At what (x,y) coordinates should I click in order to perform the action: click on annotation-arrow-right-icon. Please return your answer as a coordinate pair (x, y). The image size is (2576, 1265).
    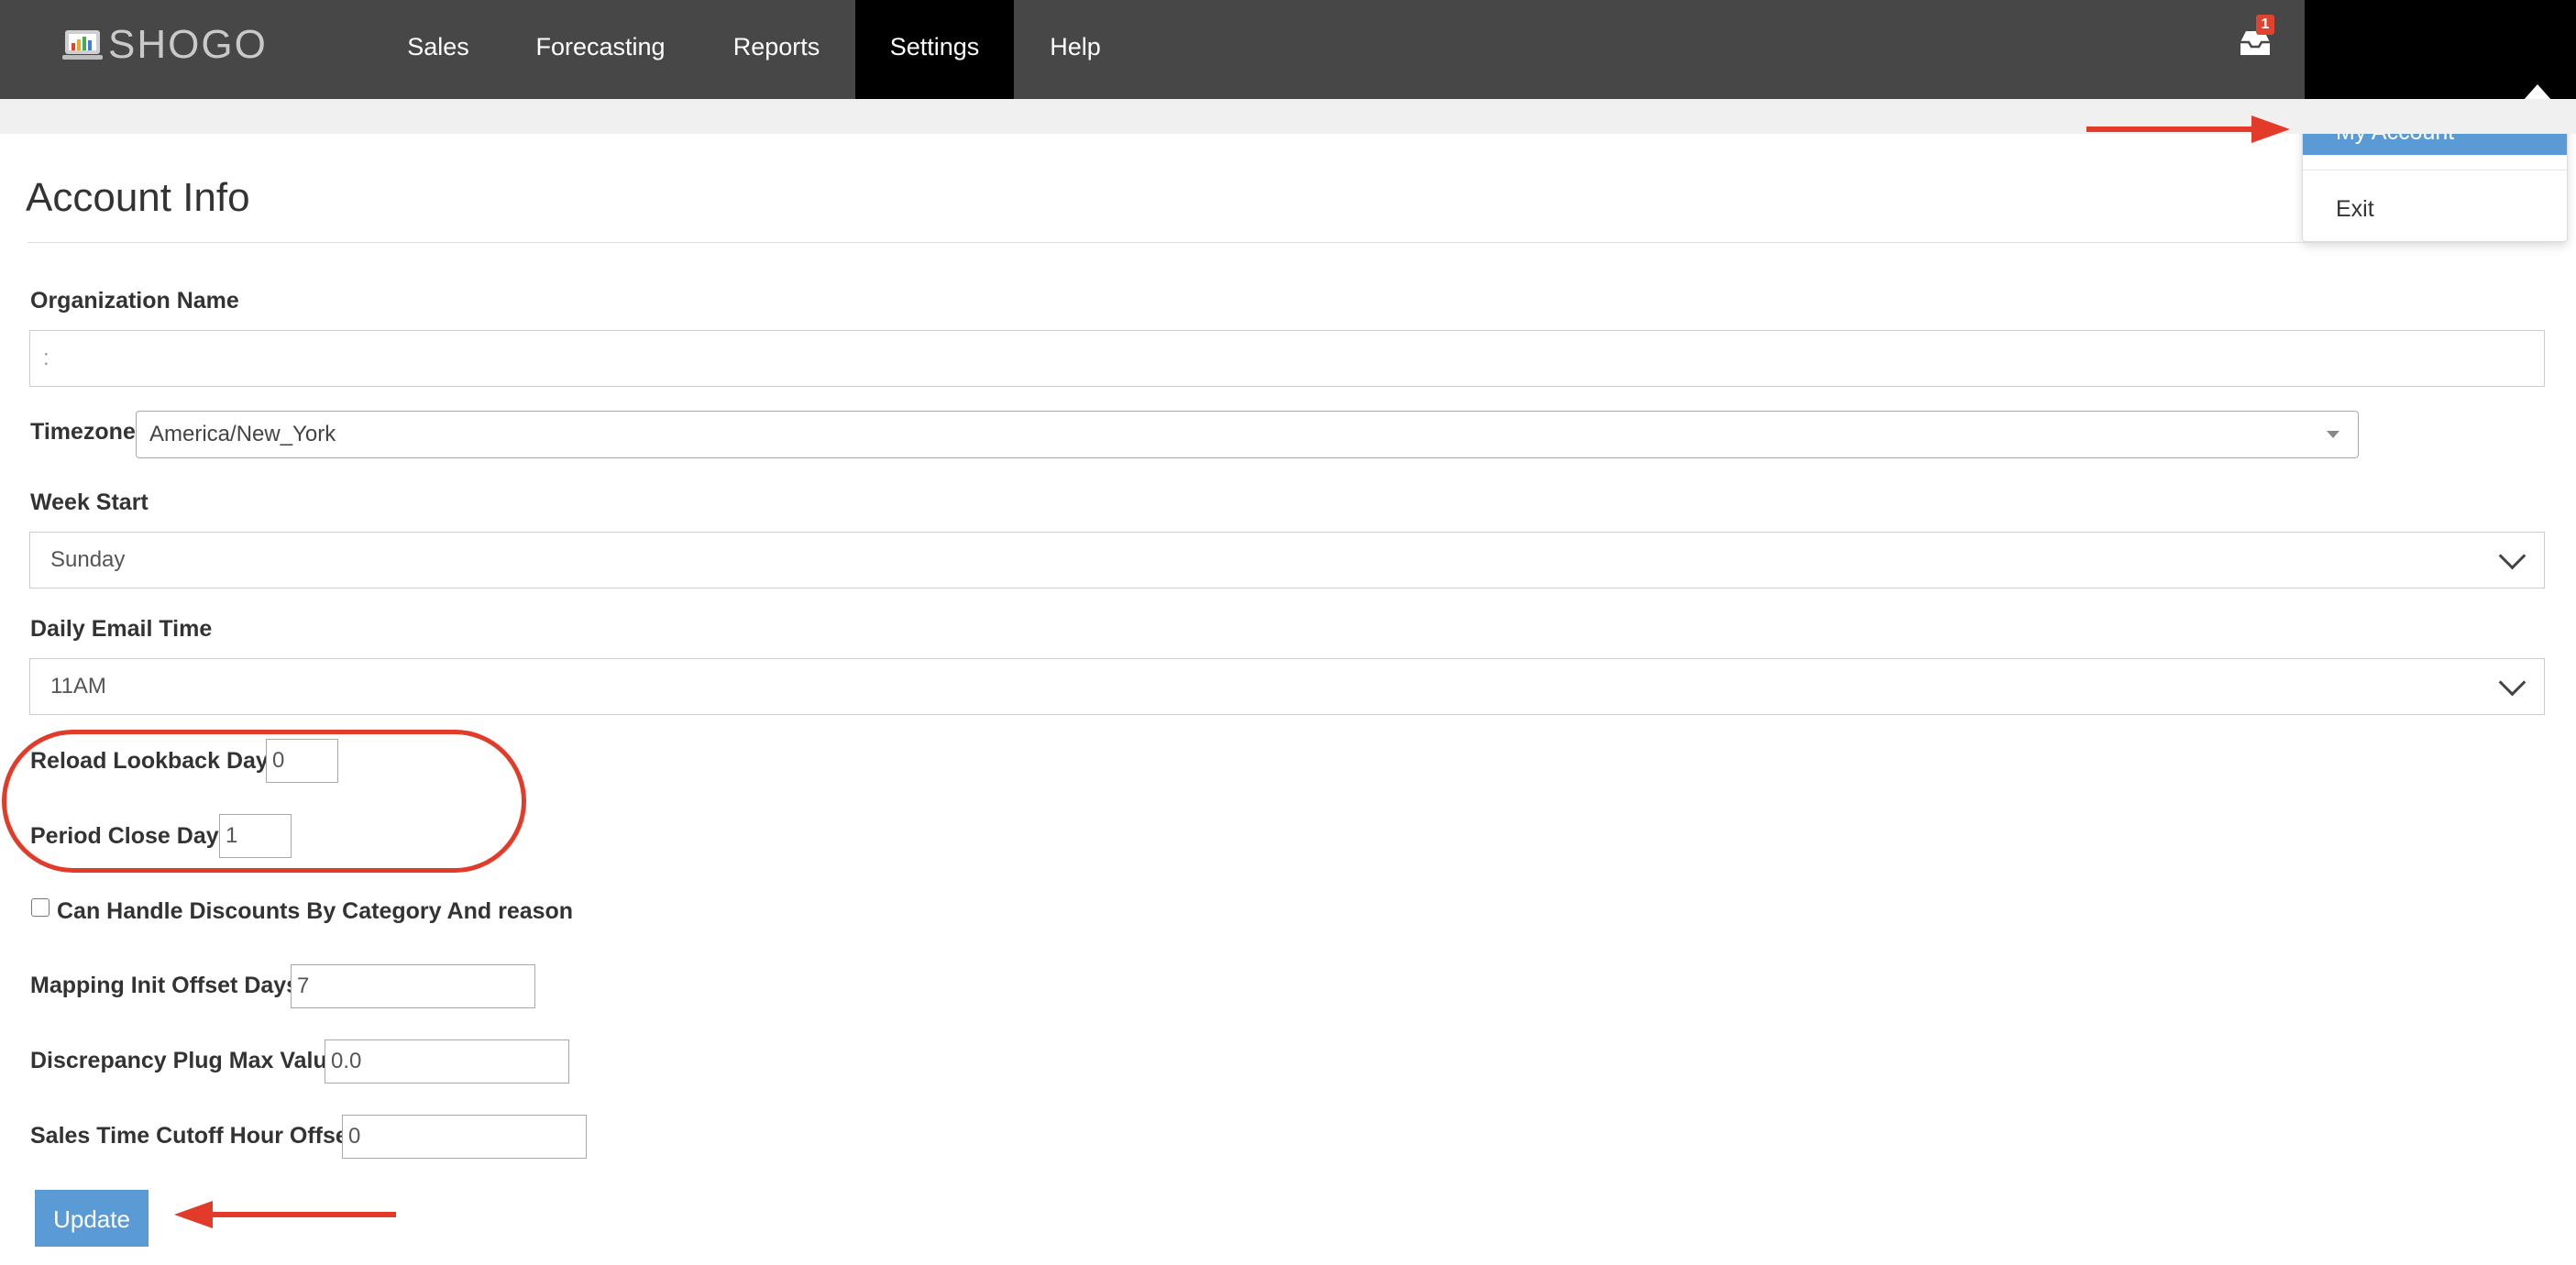
    Looking at the image, I should click on (2188, 129).